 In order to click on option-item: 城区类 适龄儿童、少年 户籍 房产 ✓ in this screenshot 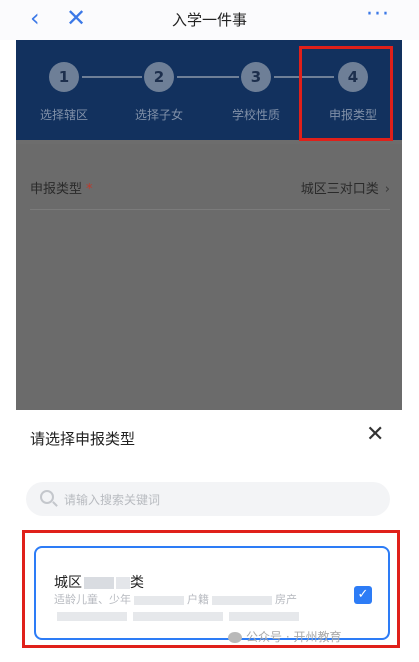, I will do `click(212, 593)`.